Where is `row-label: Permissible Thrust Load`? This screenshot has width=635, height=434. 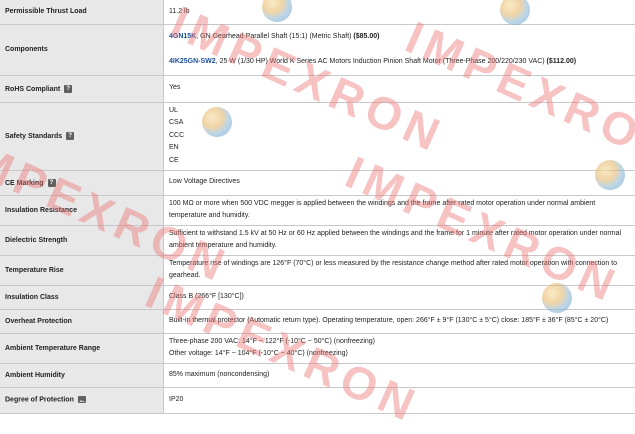
row-label: Permissible Thrust Load is located at coordinates (82, 12).